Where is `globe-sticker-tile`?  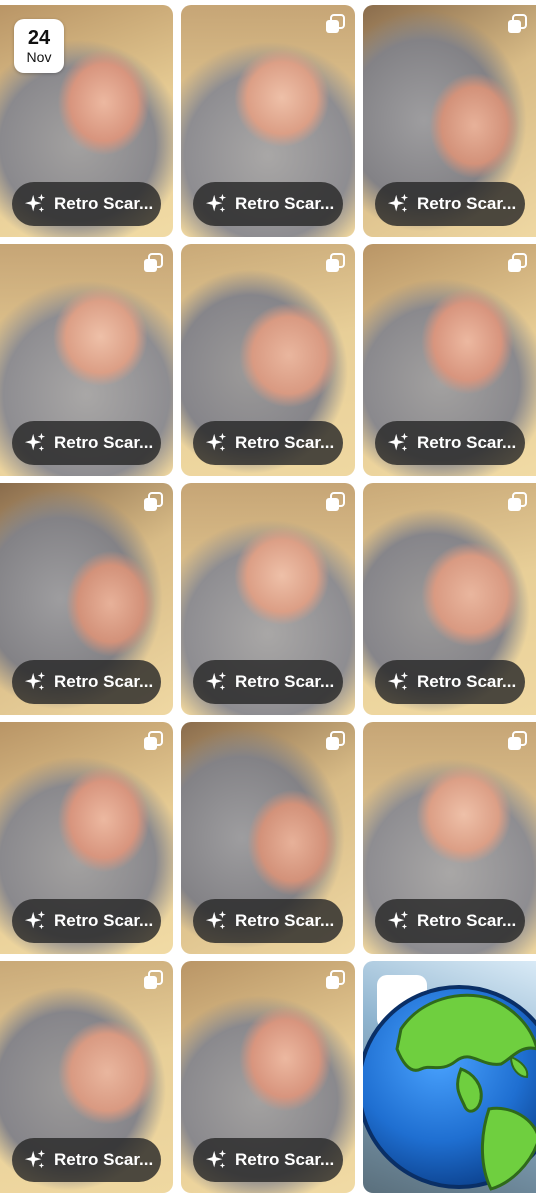
globe-sticker-tile is located at coordinates (449, 1077).